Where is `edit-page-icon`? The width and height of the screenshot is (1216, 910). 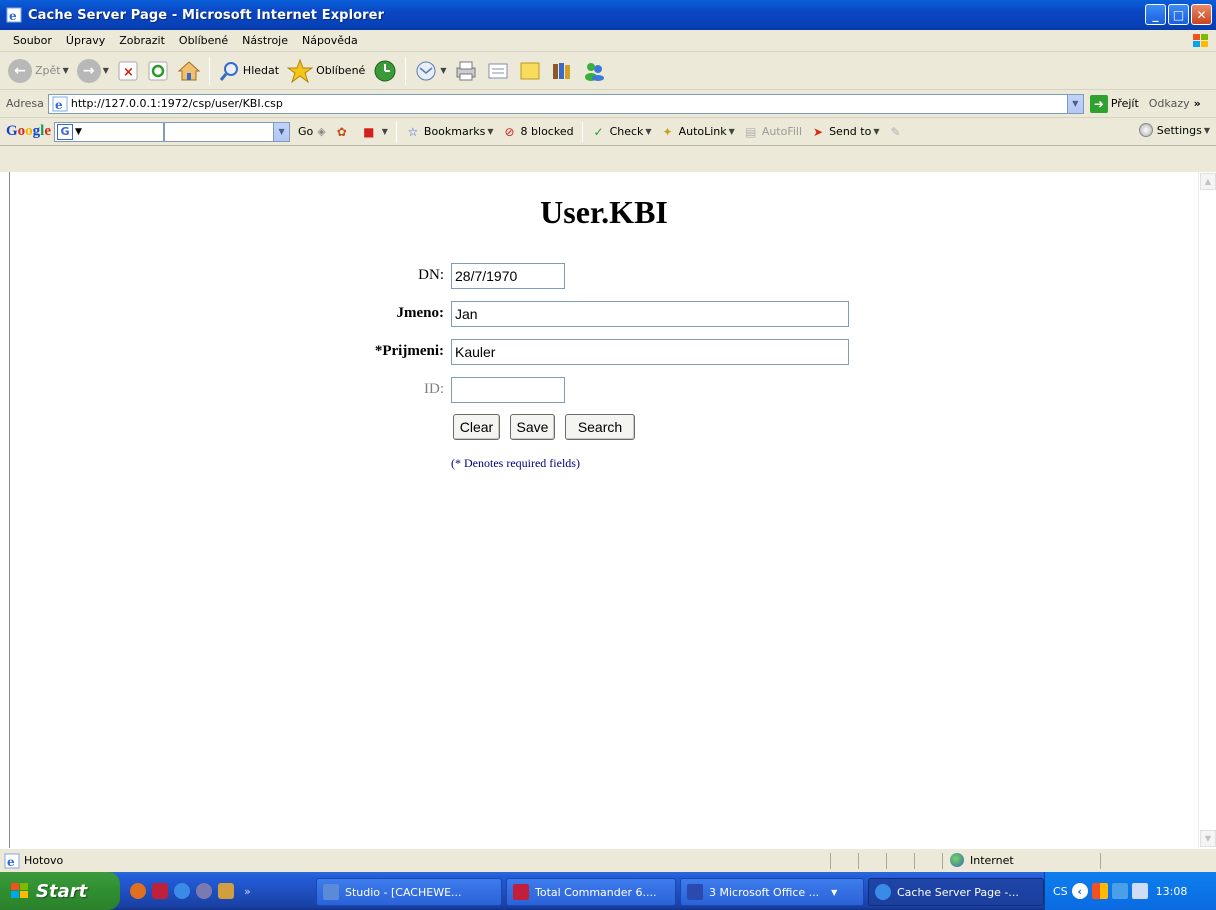 edit-page-icon is located at coordinates (498, 70).